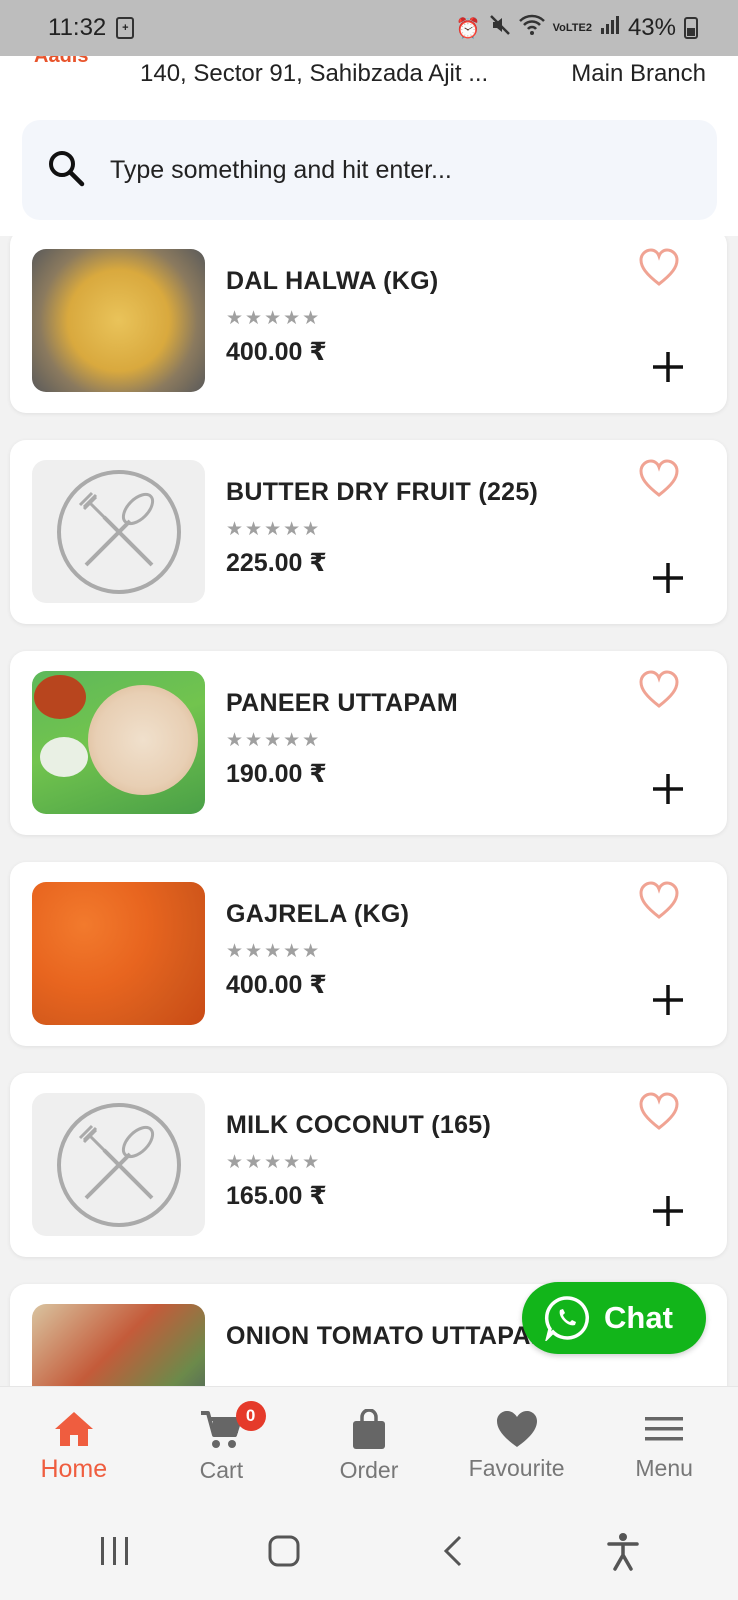 The image size is (738, 1600). I want to click on recent-apps-icon, so click(115, 1551).